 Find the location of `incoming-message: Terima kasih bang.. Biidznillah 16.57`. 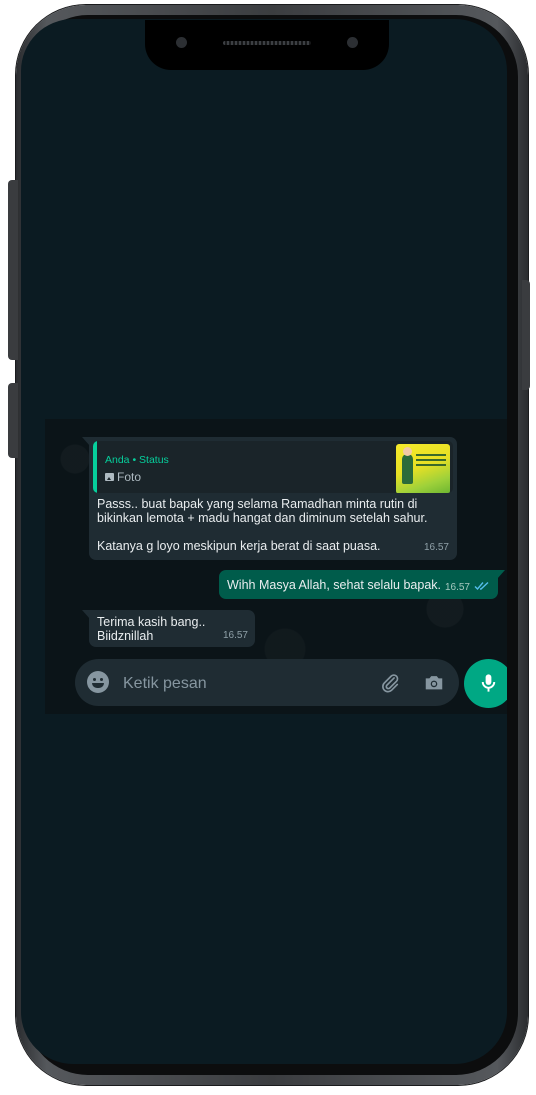

incoming-message: Terima kasih bang.. Biidznillah 16.57 is located at coordinates (168, 628).